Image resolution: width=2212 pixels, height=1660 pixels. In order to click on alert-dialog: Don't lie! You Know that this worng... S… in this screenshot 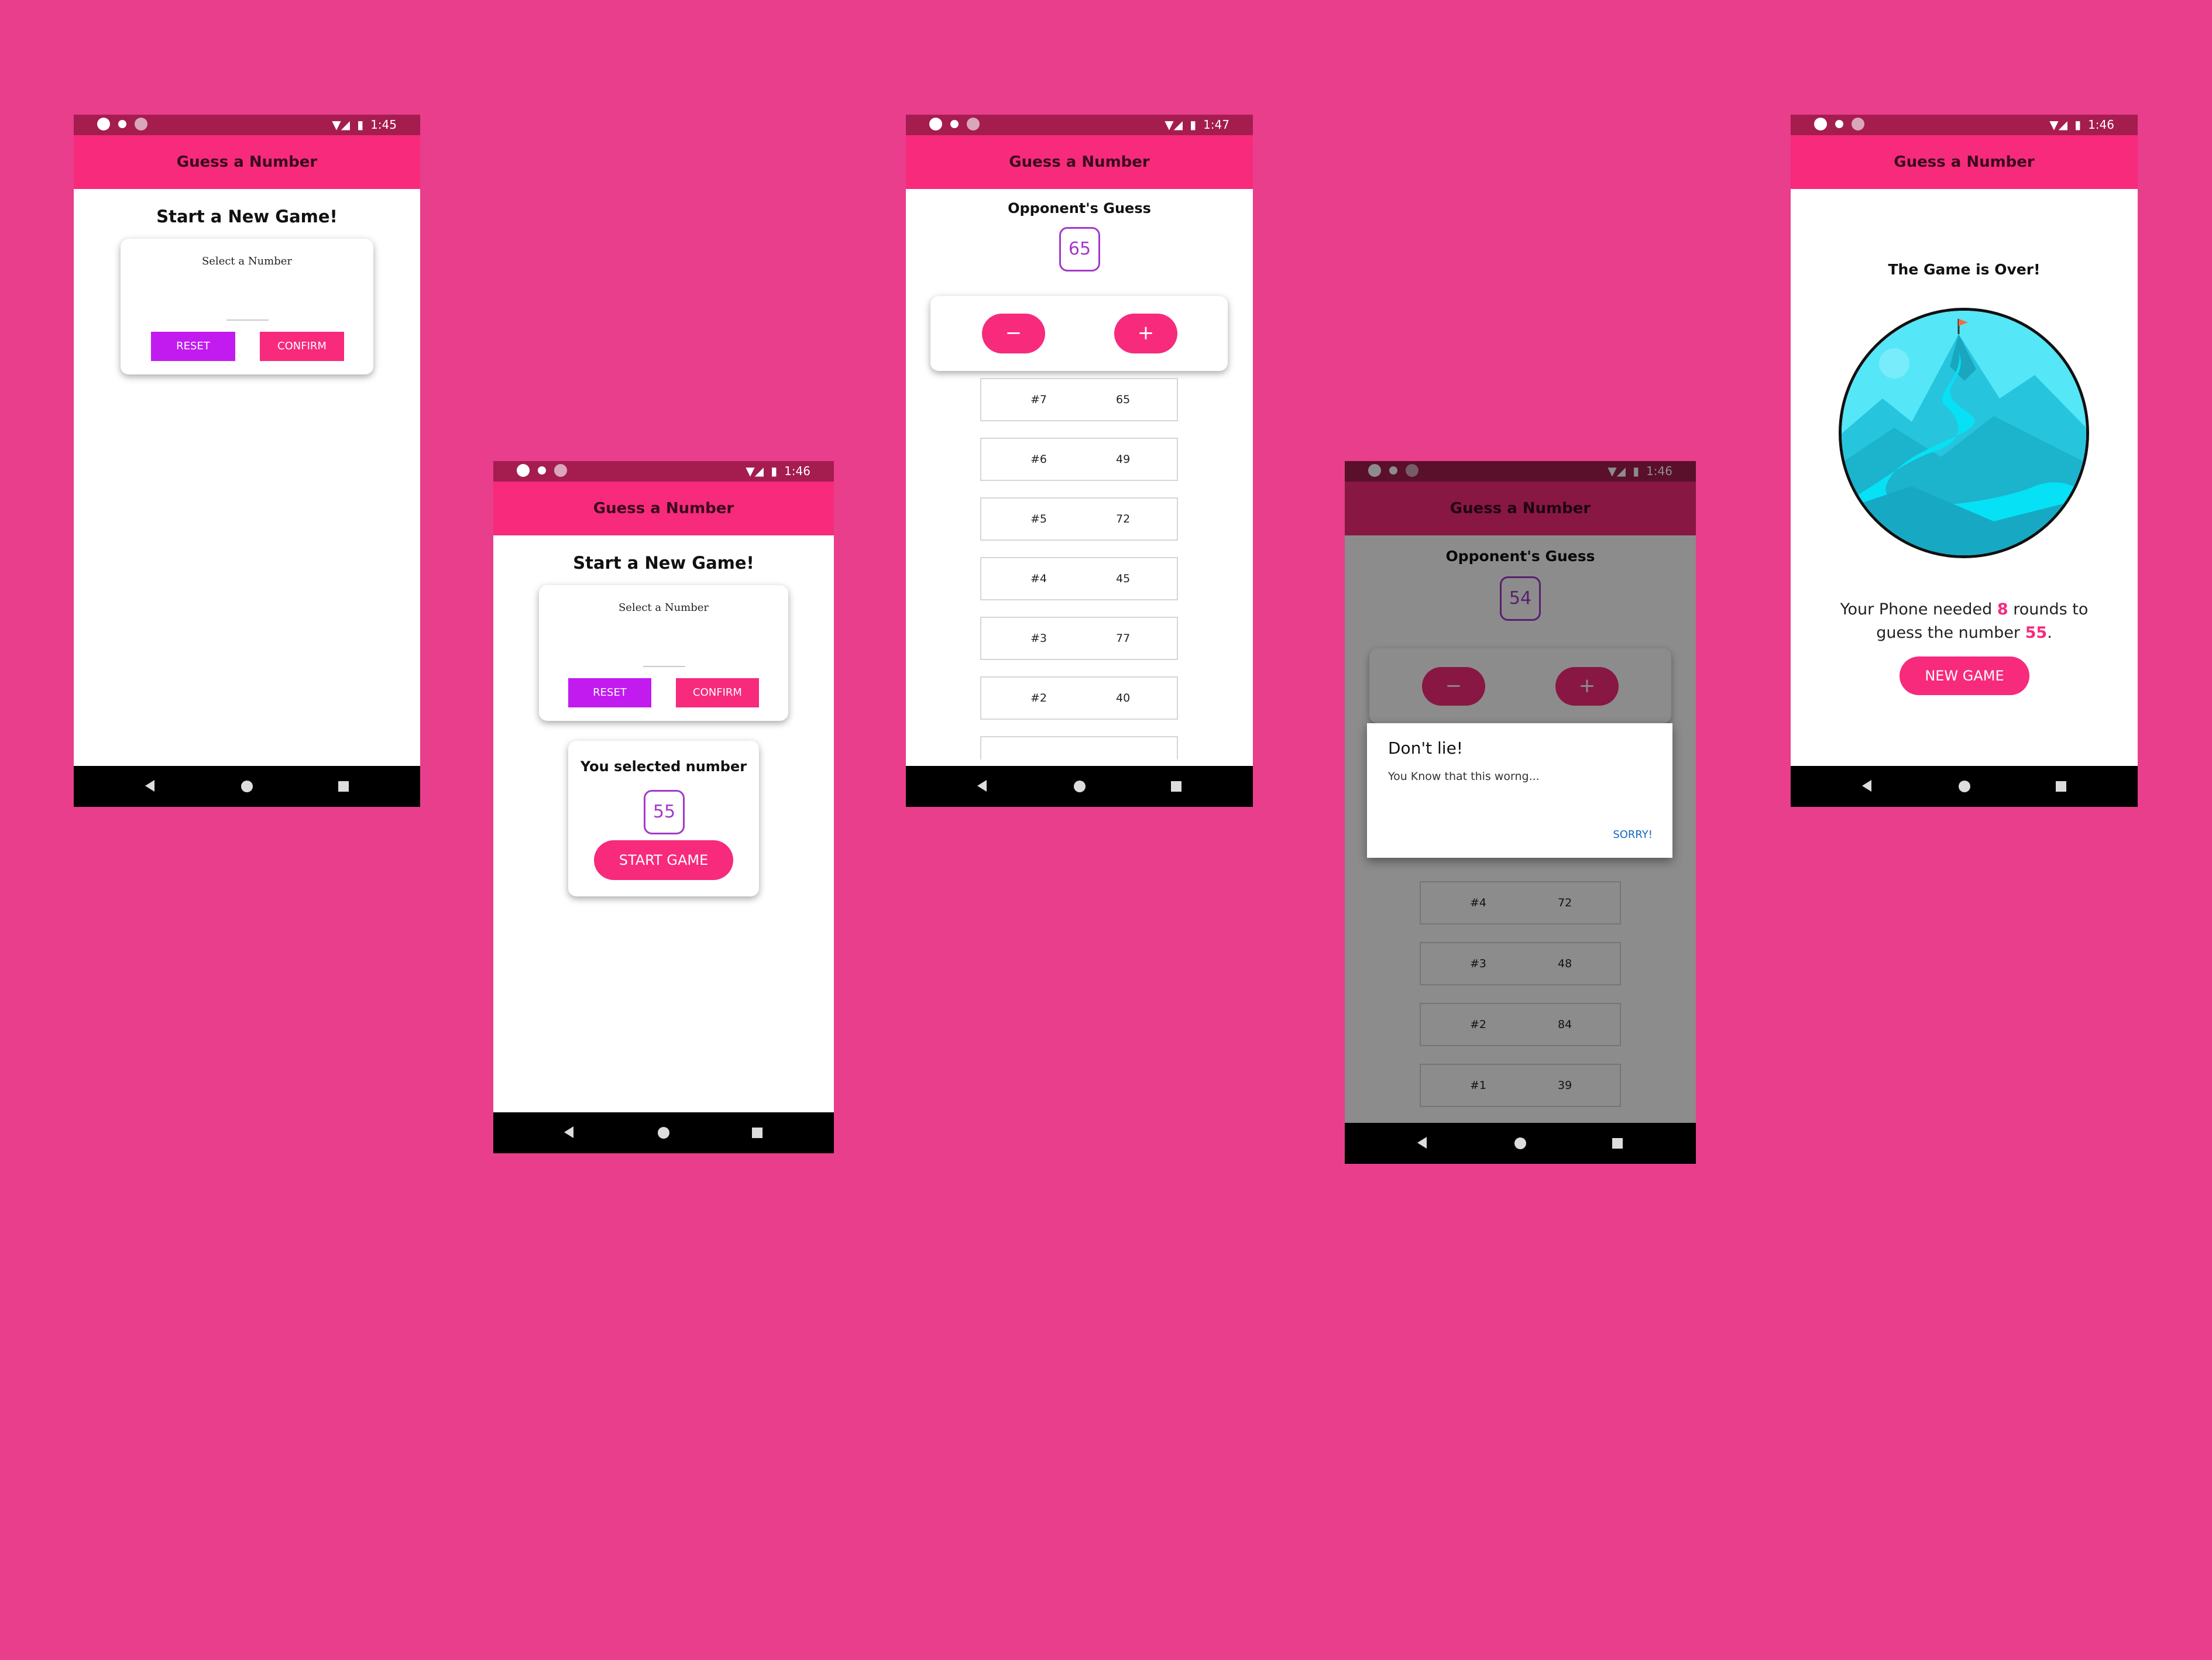, I will do `click(1519, 790)`.